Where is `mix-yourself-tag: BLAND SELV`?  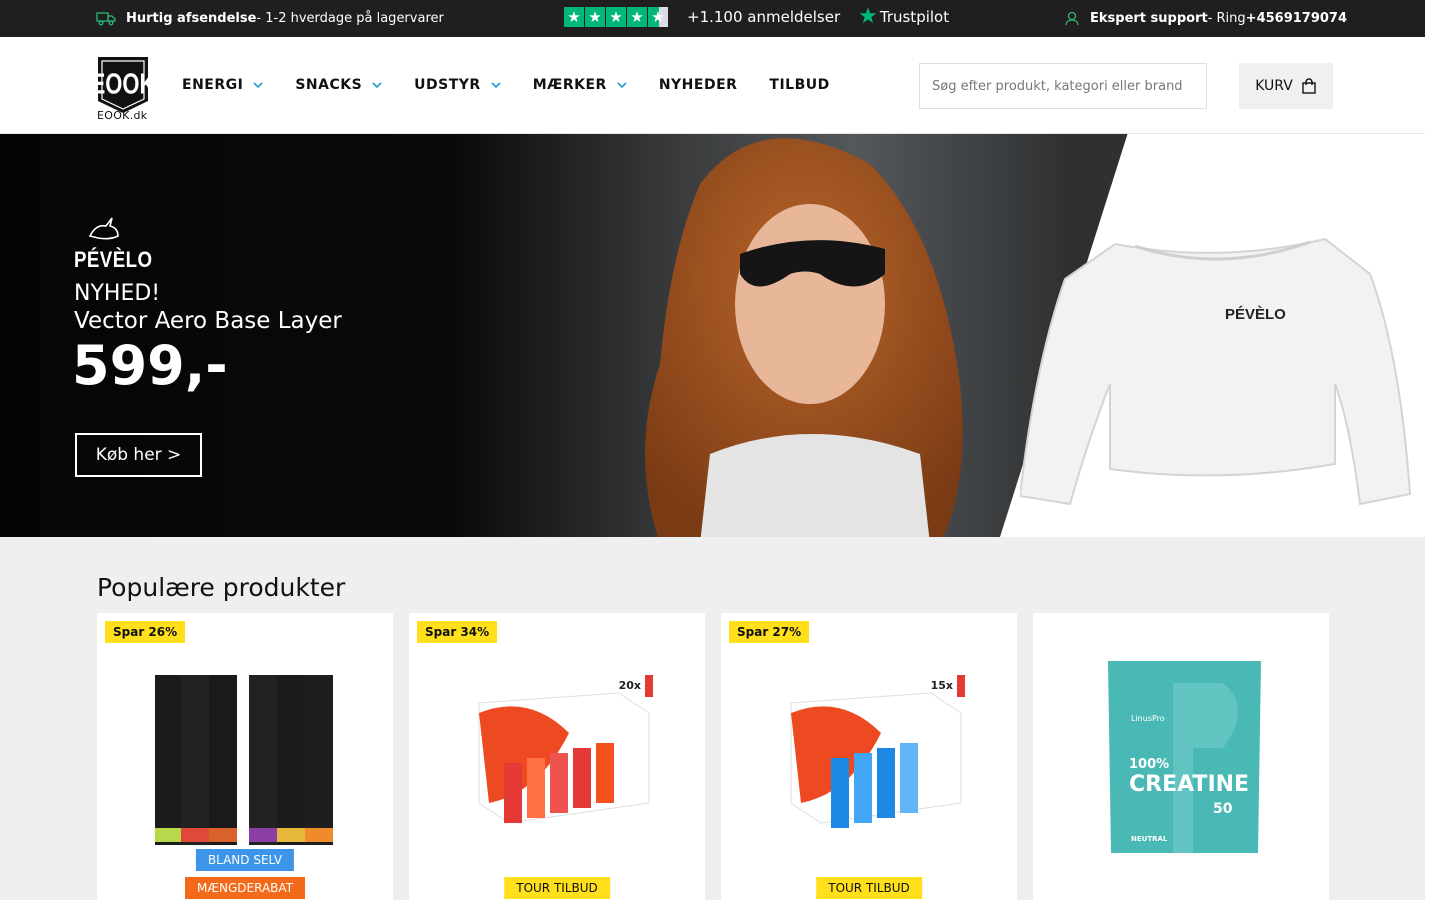 mix-yourself-tag: BLAND SELV is located at coordinates (245, 860).